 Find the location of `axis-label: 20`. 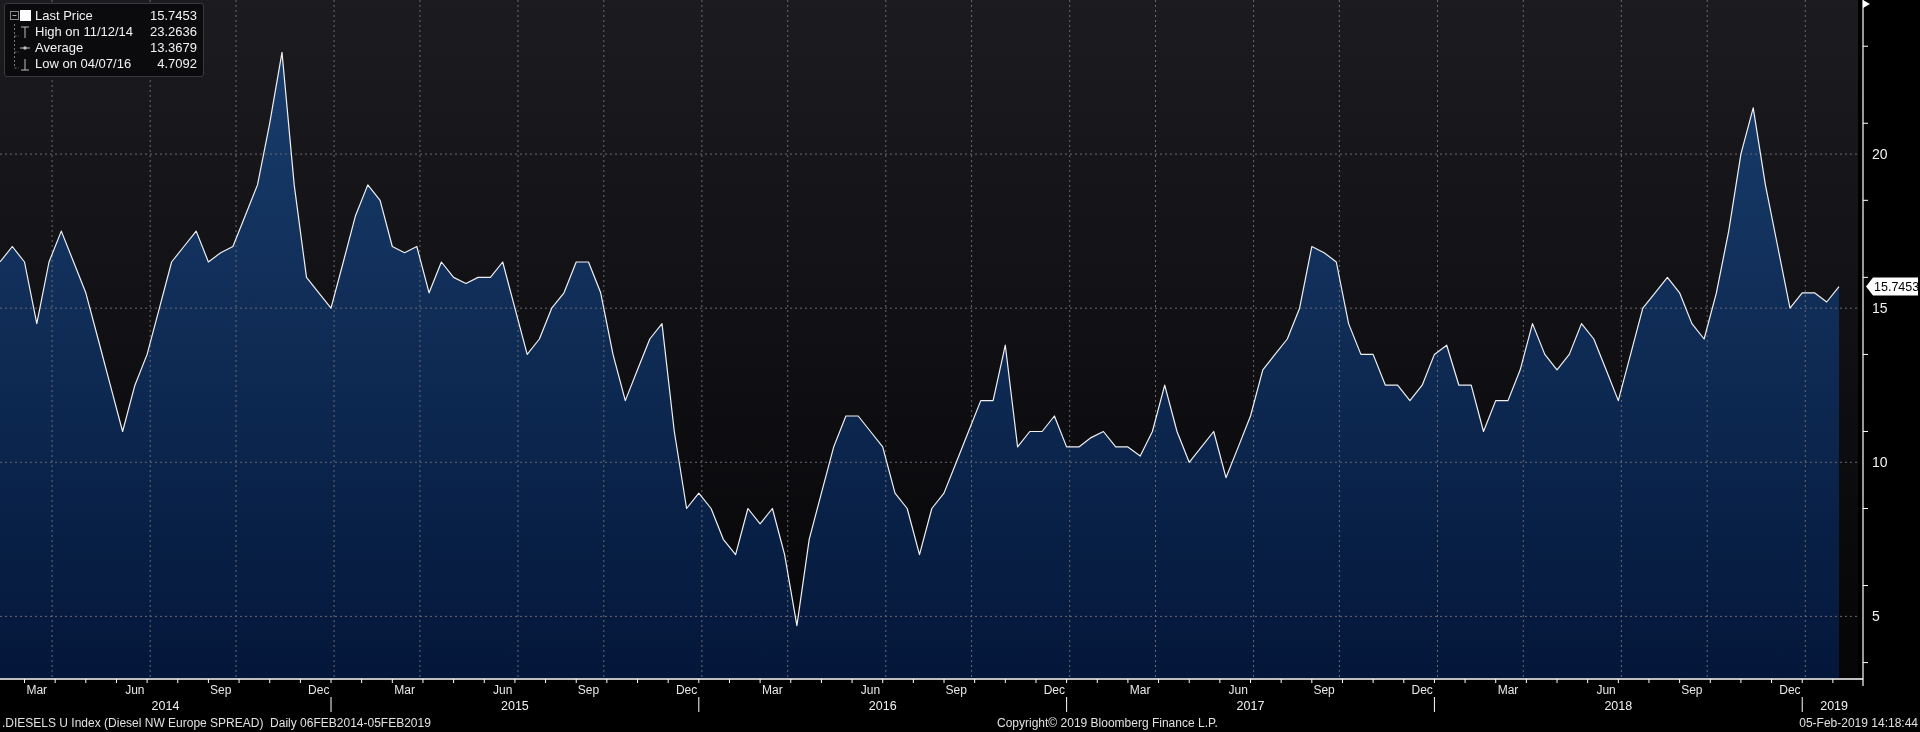

axis-label: 20 is located at coordinates (1880, 154).